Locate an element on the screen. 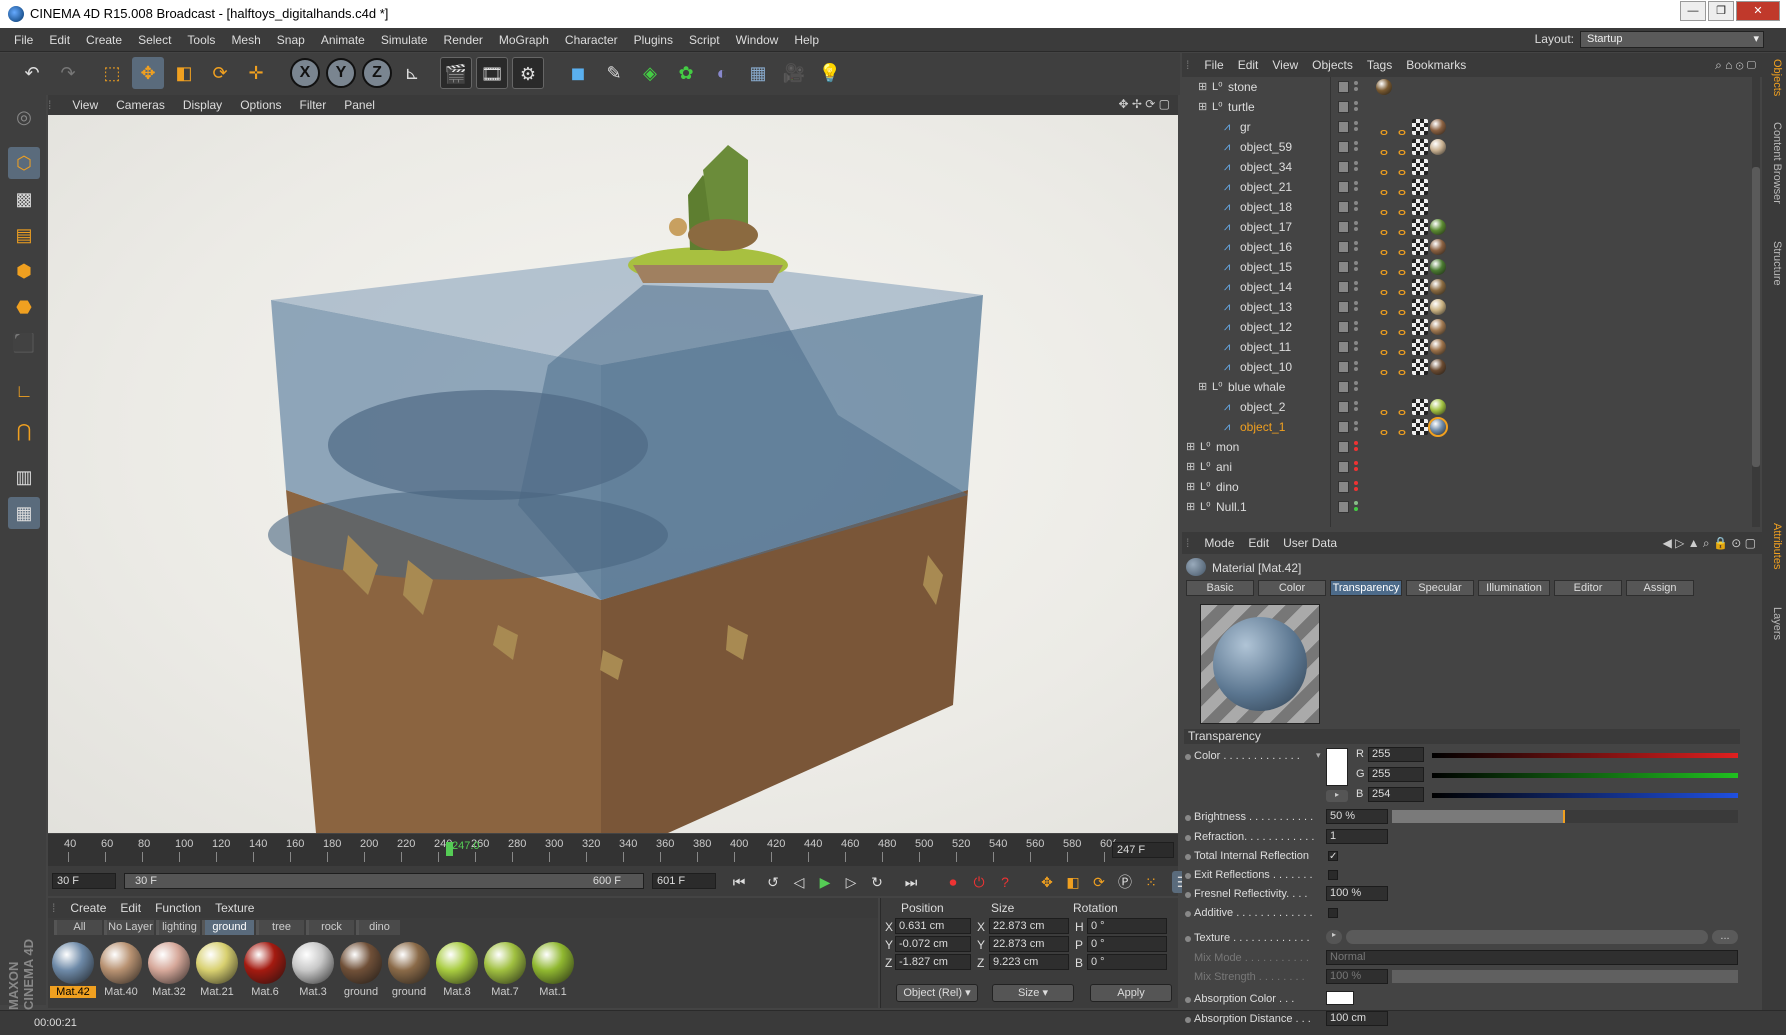 The width and height of the screenshot is (1786, 1035). r-slider is located at coordinates (1585, 755).